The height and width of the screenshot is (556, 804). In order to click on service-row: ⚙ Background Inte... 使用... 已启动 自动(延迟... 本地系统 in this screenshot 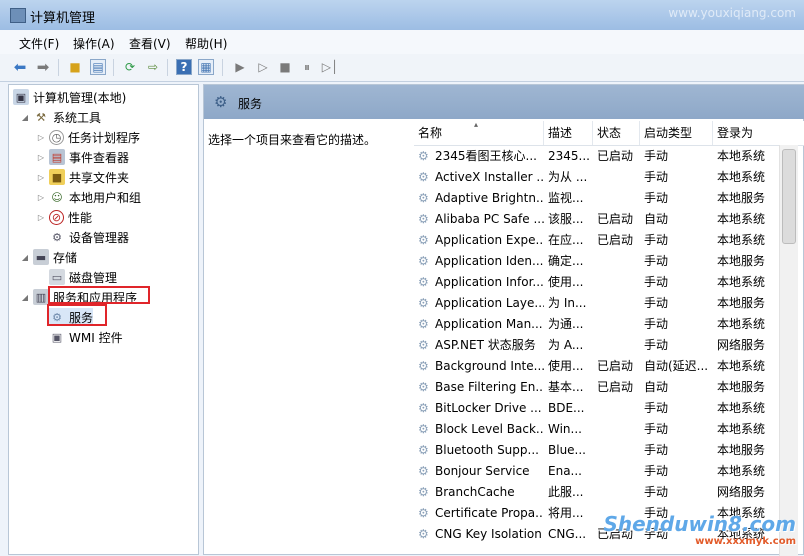, I will do `click(594, 366)`.